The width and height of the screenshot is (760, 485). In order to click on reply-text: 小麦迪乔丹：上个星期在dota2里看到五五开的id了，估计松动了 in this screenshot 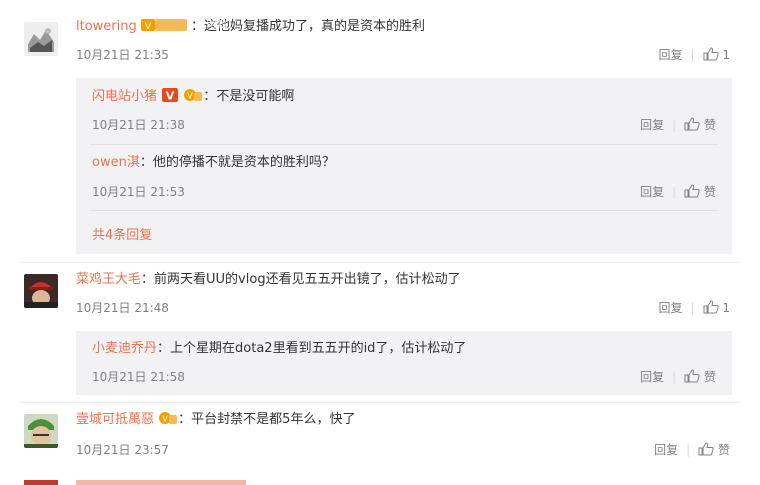, I will do `click(279, 349)`.